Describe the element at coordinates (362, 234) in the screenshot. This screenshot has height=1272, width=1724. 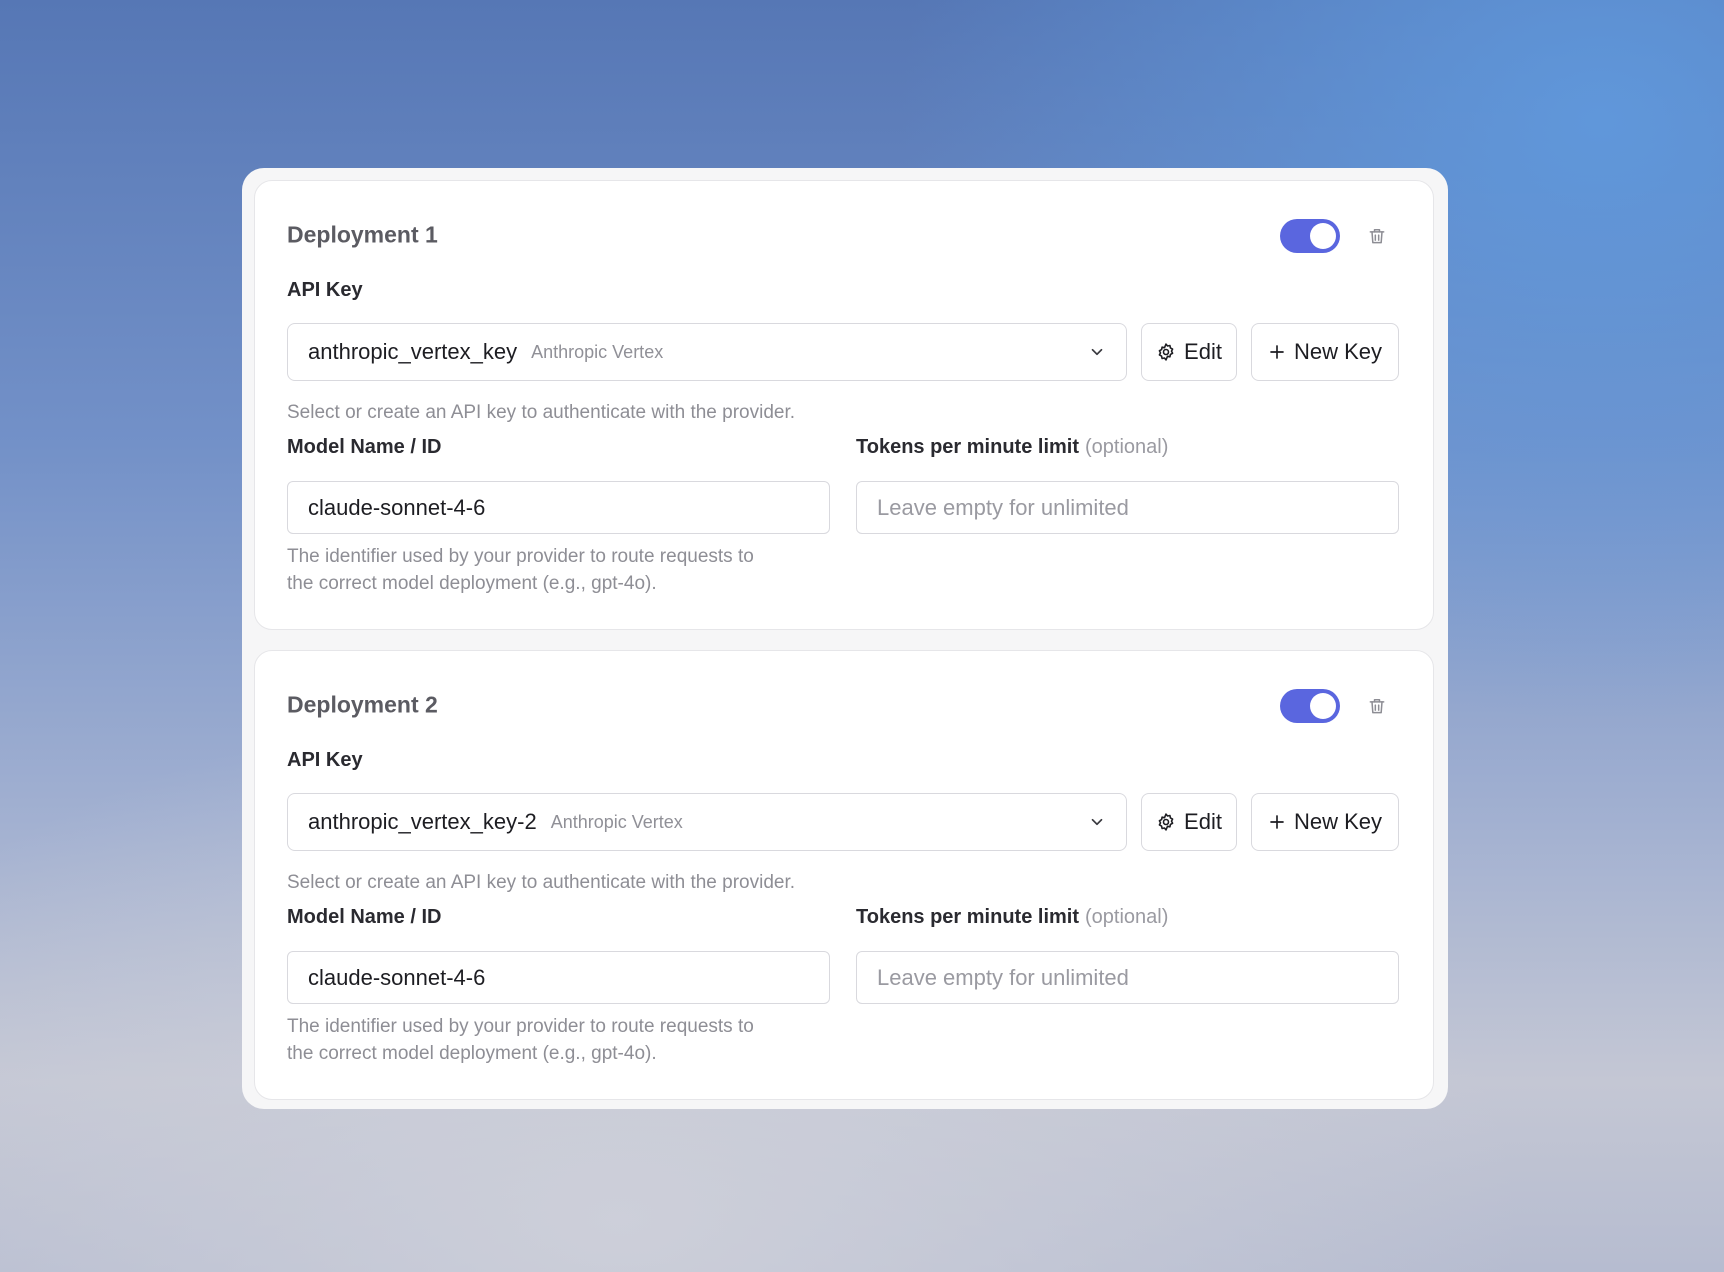
I see `deployment-title: Deployment 1` at that location.